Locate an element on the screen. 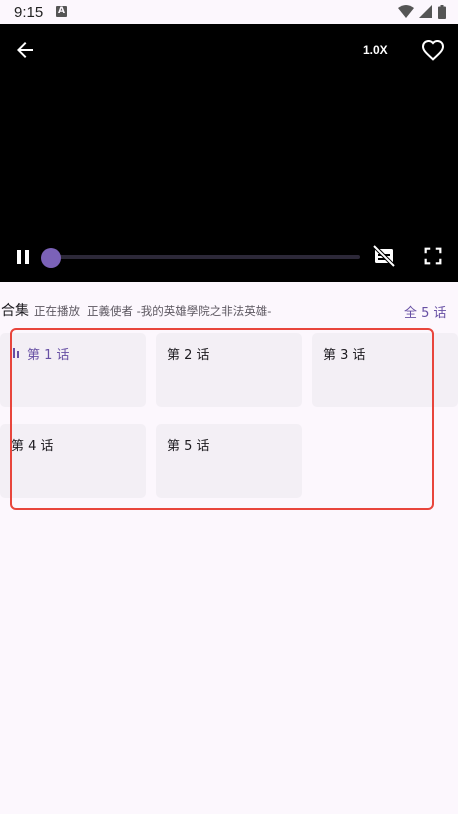 The image size is (458, 814). episode-label: 第 5 话 is located at coordinates (188, 446).